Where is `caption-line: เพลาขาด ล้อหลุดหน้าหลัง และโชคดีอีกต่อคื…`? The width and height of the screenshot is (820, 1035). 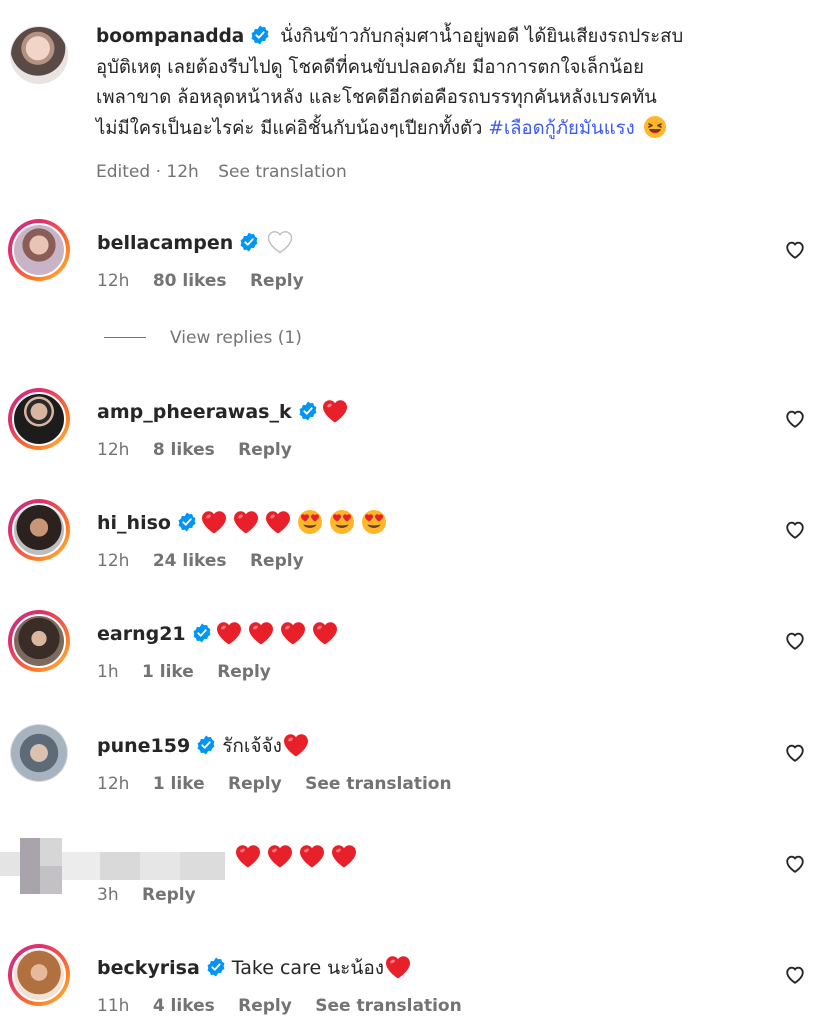
caption-line: เพลาขาด ล้อหลุดหน้าหลัง และโชคดีอีกต่อคื… is located at coordinates (376, 97).